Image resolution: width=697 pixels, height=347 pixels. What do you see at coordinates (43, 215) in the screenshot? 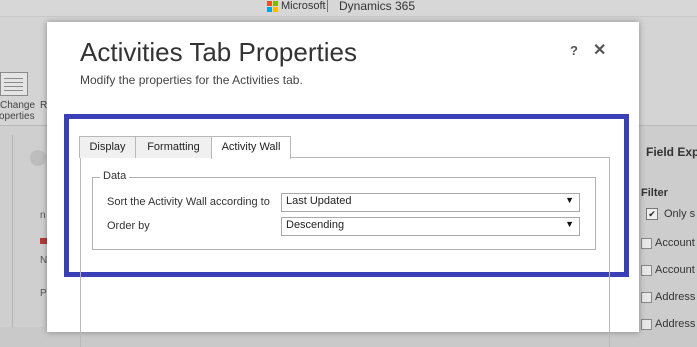
I see `left-pane-text: n` at bounding box center [43, 215].